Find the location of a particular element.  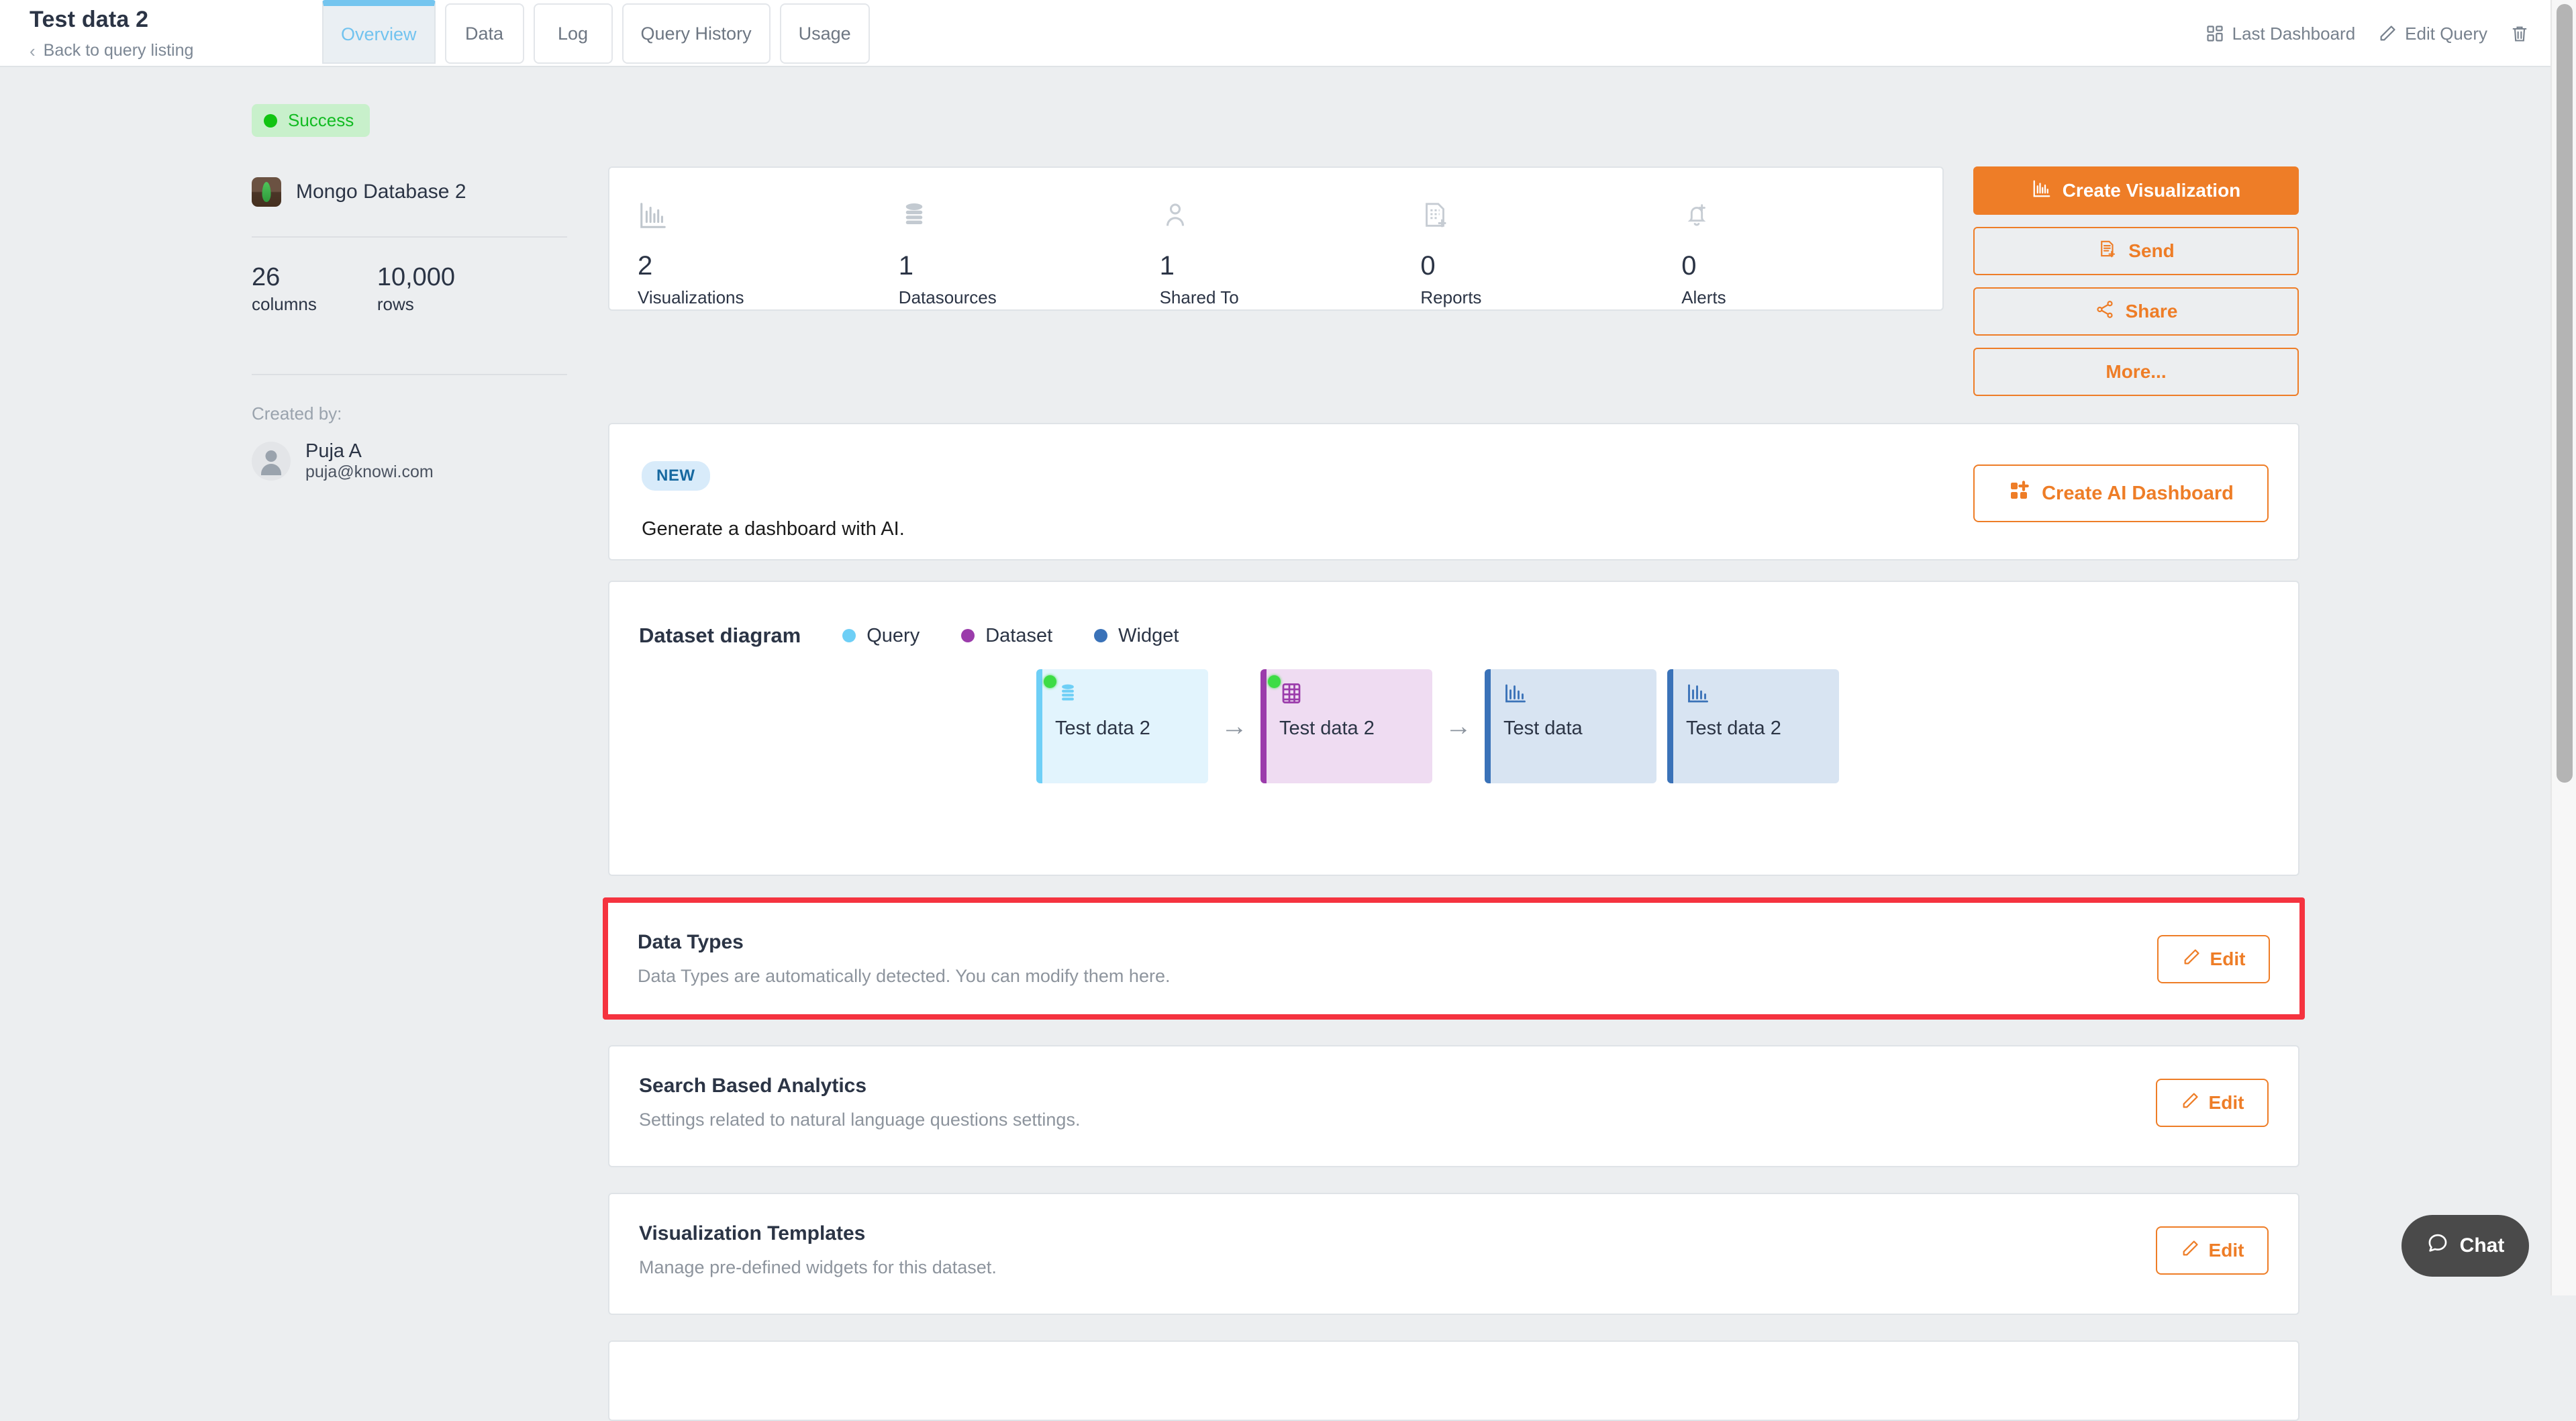

page-scrollbar is located at coordinates (2563, 648).